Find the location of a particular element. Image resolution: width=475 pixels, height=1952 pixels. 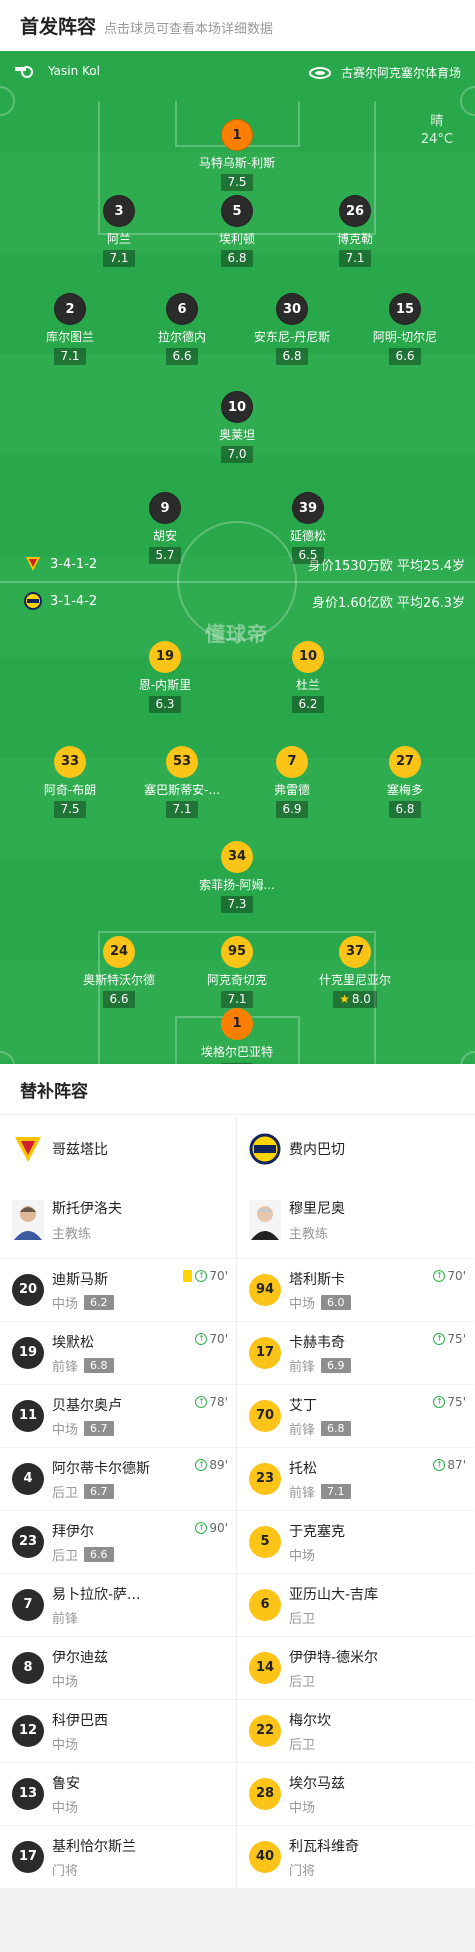

jersey-number: 17 is located at coordinates (265, 1353).